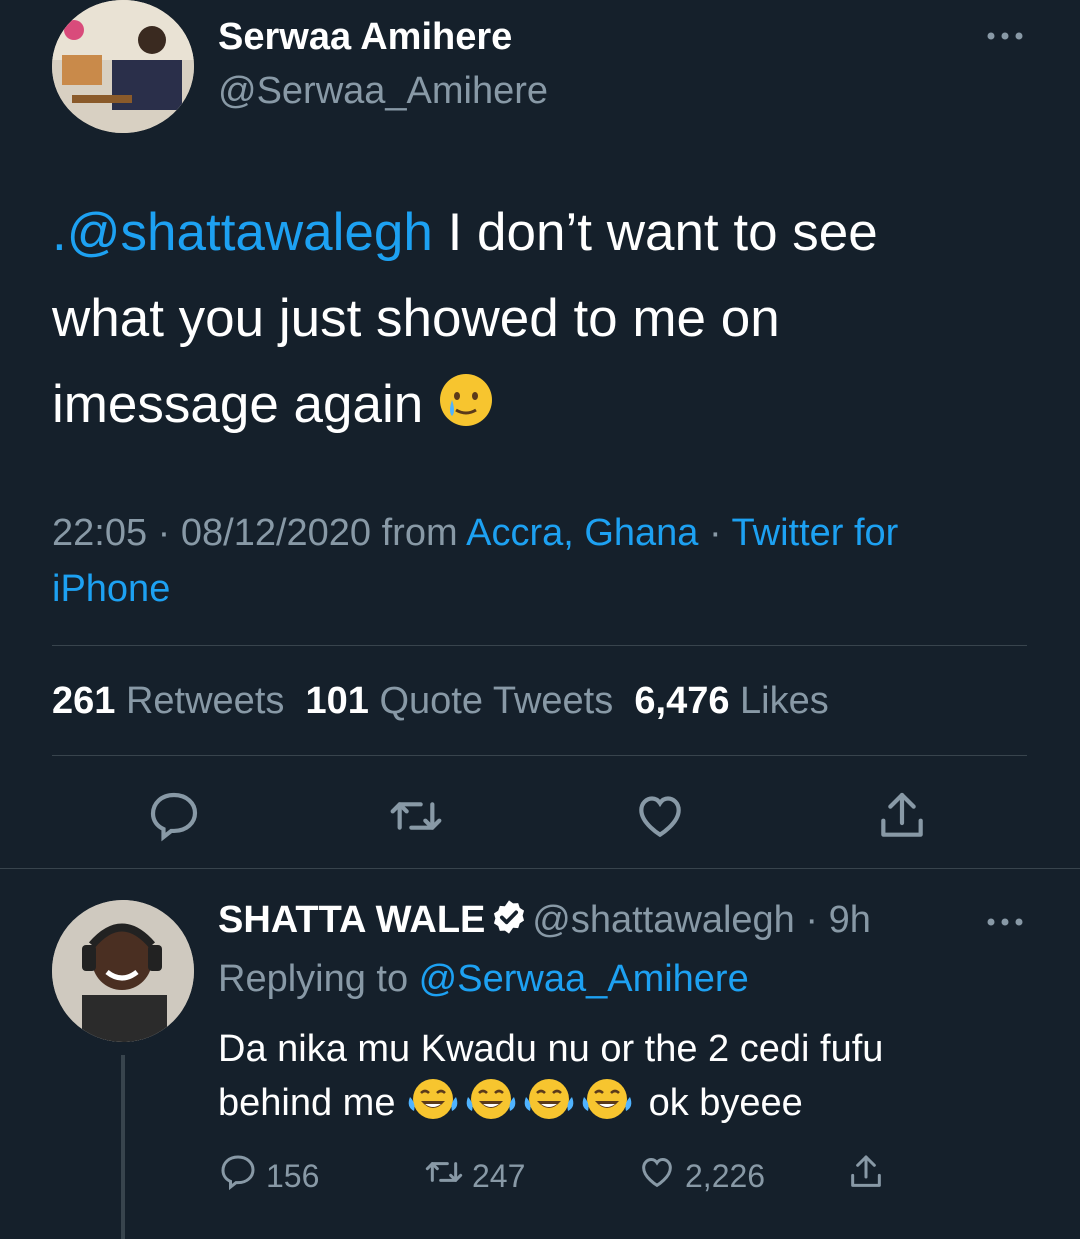 This screenshot has width=1080, height=1239. I want to click on avatar-photo, so click(123, 66).